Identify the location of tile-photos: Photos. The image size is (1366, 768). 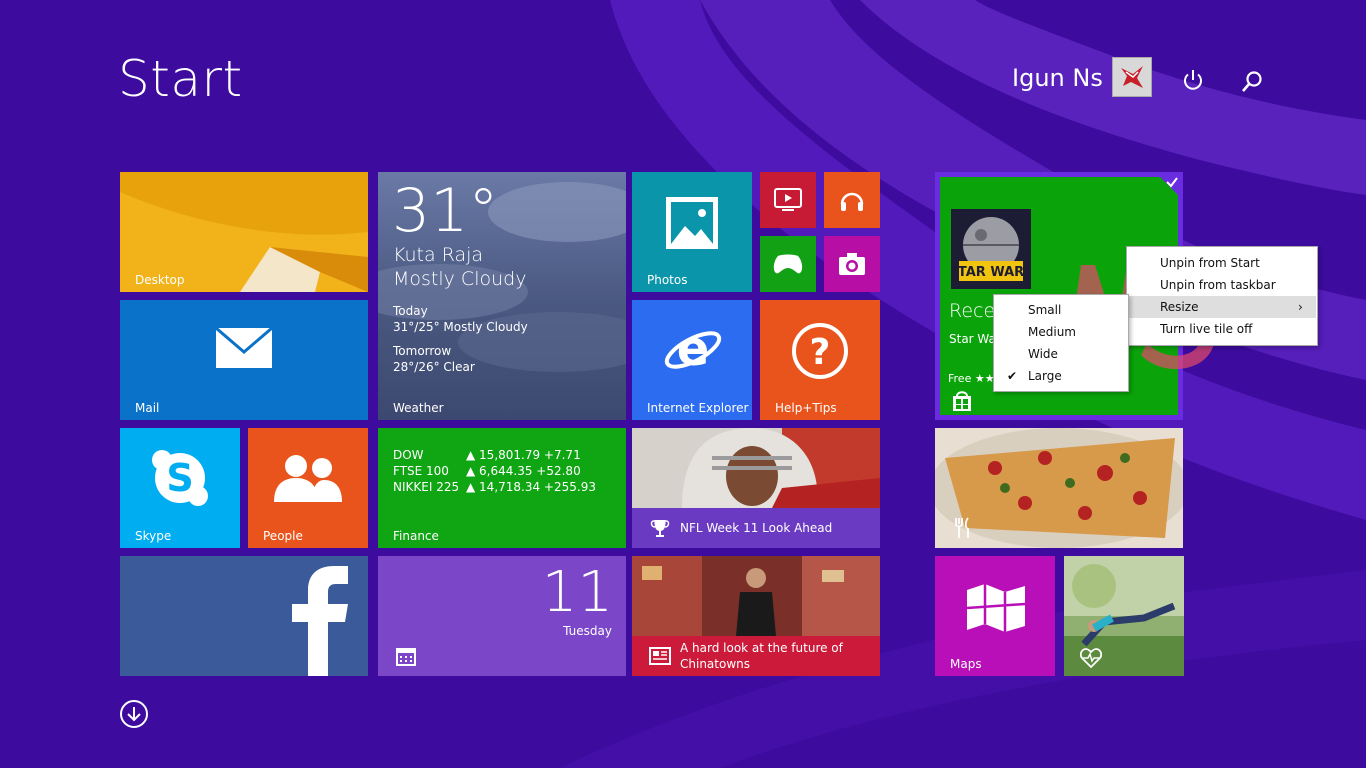
(692, 232).